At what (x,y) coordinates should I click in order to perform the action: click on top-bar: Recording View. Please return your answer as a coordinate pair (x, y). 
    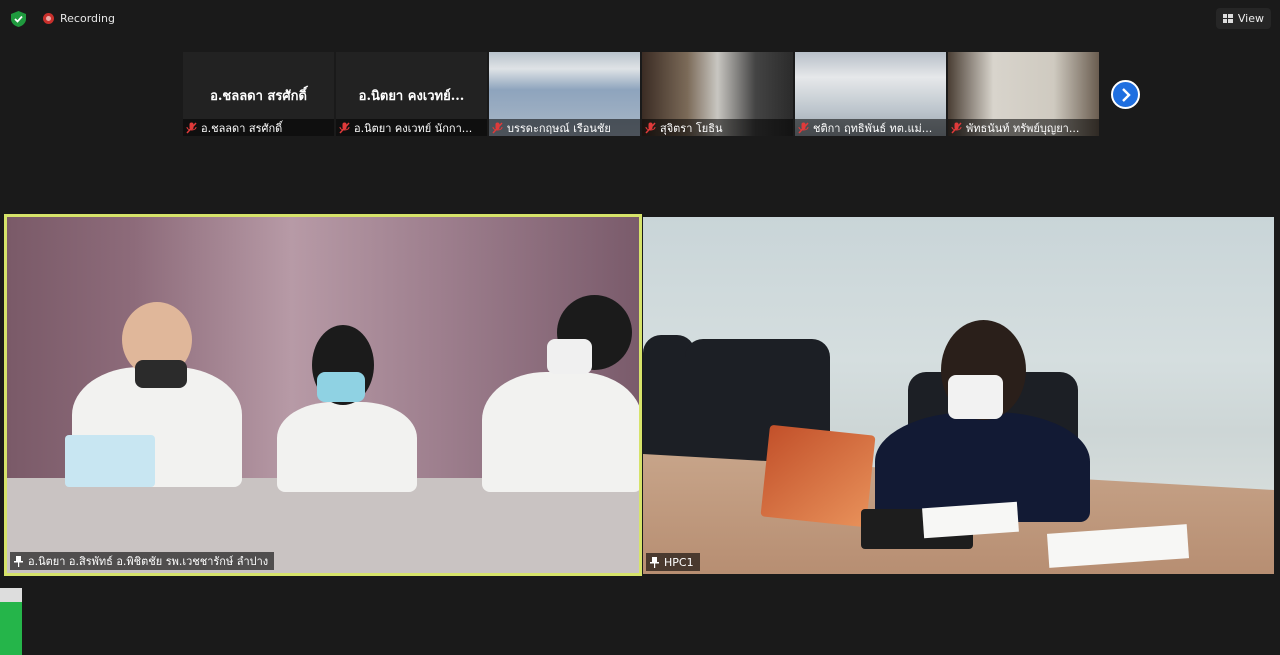
    Looking at the image, I should click on (640, 18).